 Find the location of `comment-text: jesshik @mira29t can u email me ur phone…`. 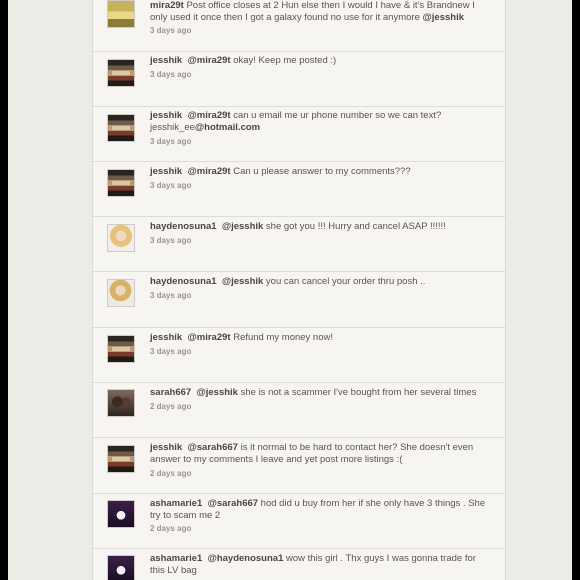

comment-text: jesshik @mira29t can u email me ur phone… is located at coordinates (320, 122).